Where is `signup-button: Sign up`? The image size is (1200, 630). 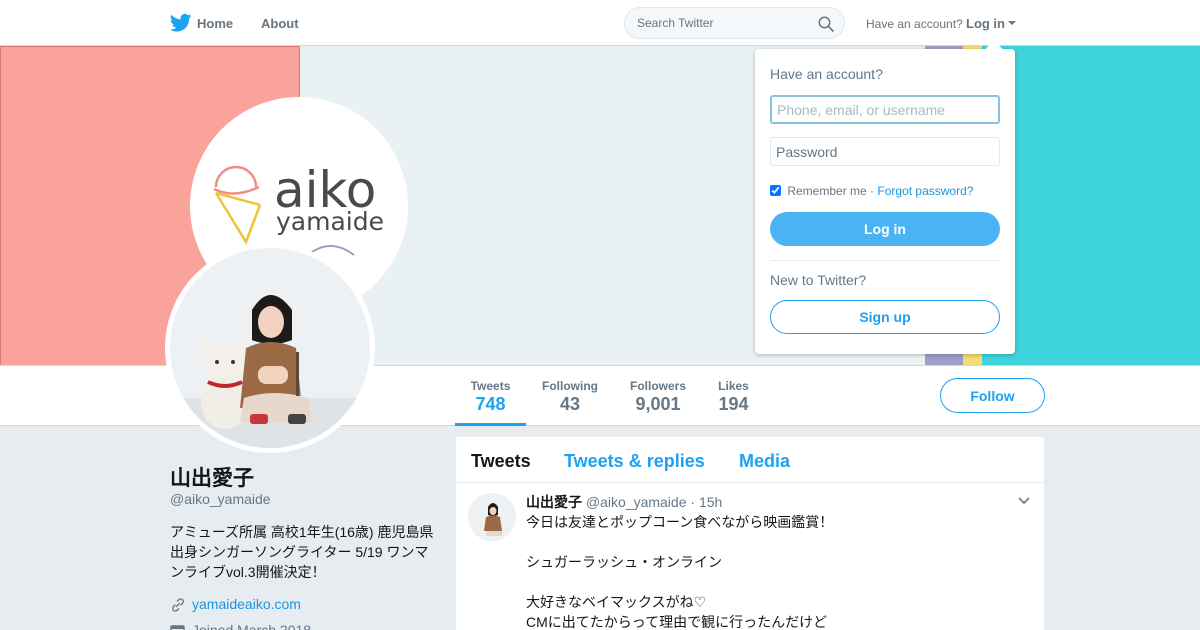 signup-button: Sign up is located at coordinates (885, 317).